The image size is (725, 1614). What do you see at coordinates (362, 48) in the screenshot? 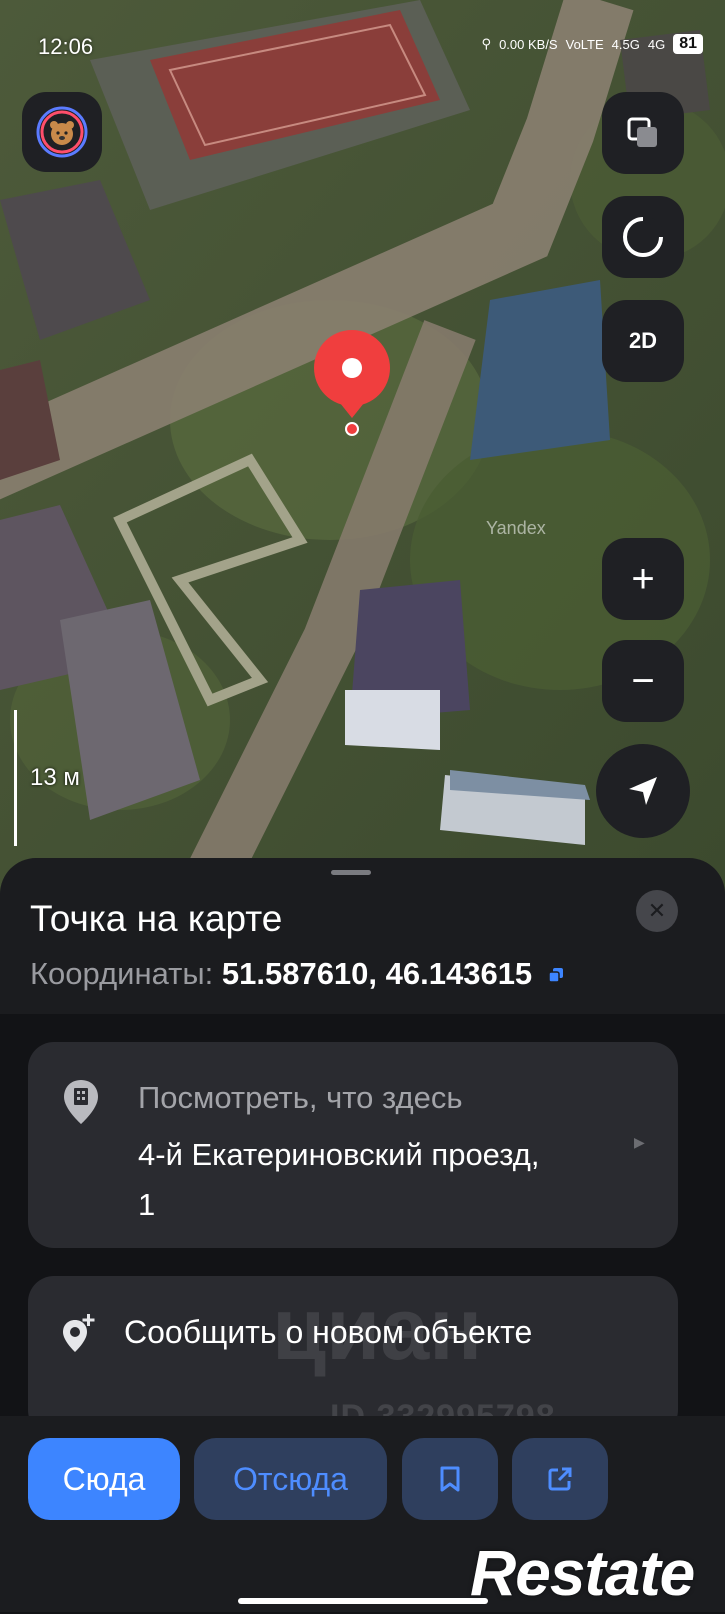
I see `status-bar: 12:06 ⚲ 0.00 KB/S VoLTE 4.5G 4G 81` at bounding box center [362, 48].